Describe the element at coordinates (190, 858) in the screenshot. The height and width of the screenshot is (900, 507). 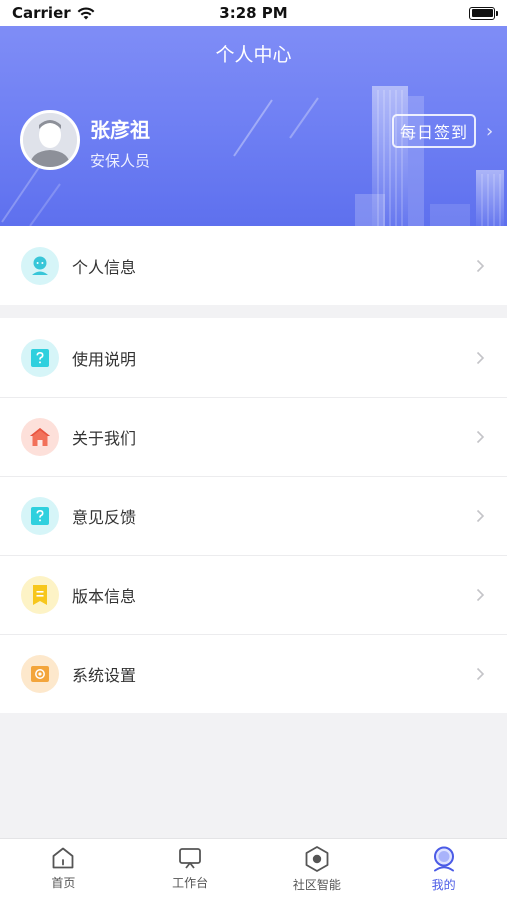
I see `workbench-icon` at that location.